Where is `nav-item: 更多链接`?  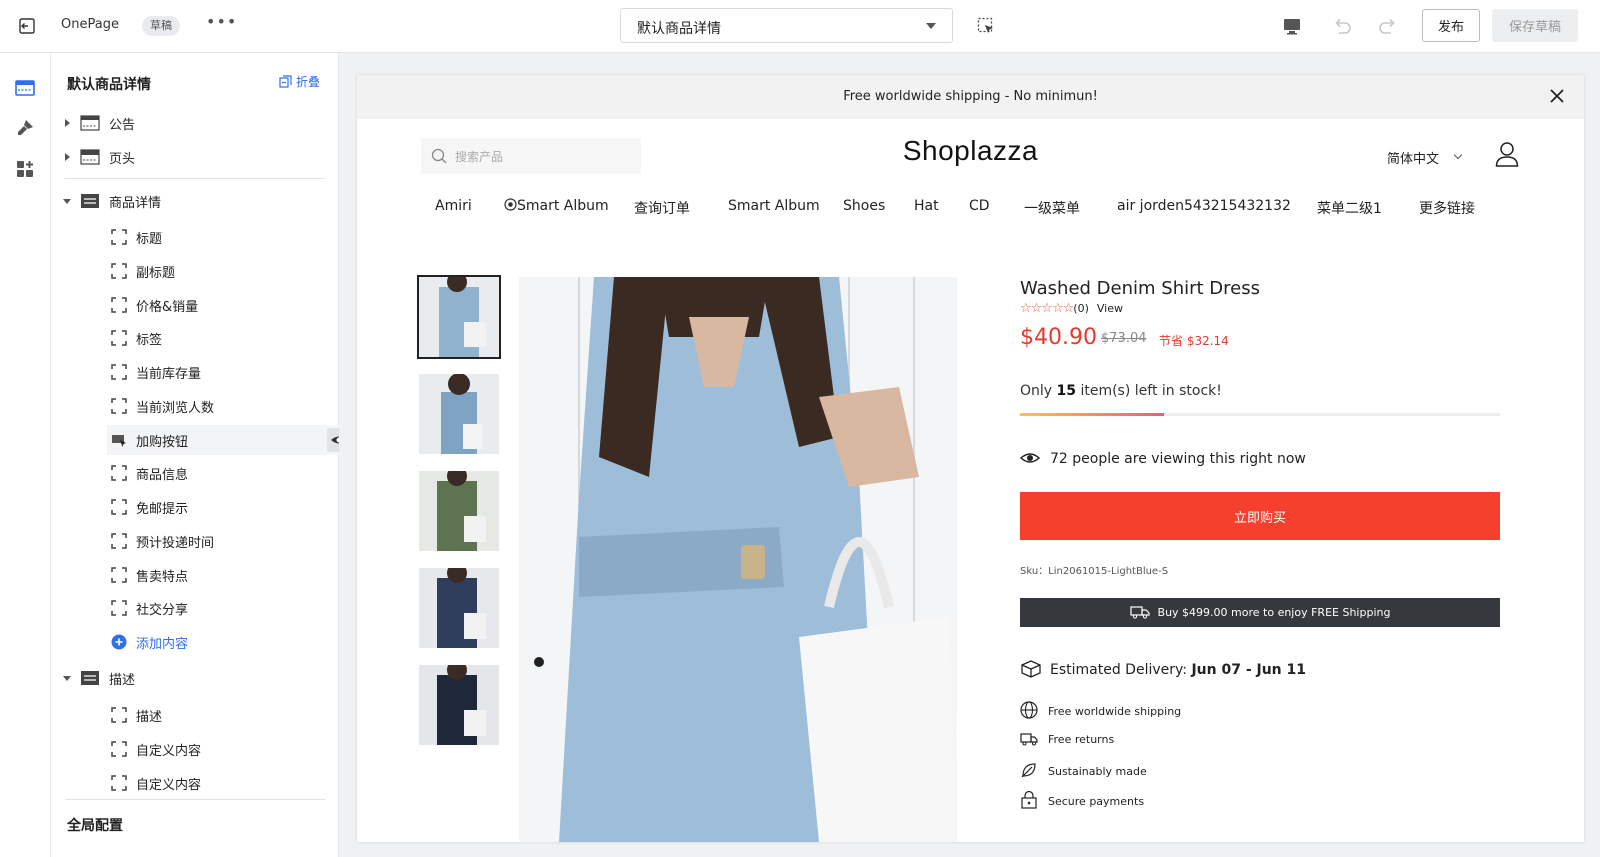
nav-item: 更多链接 is located at coordinates (1447, 208).